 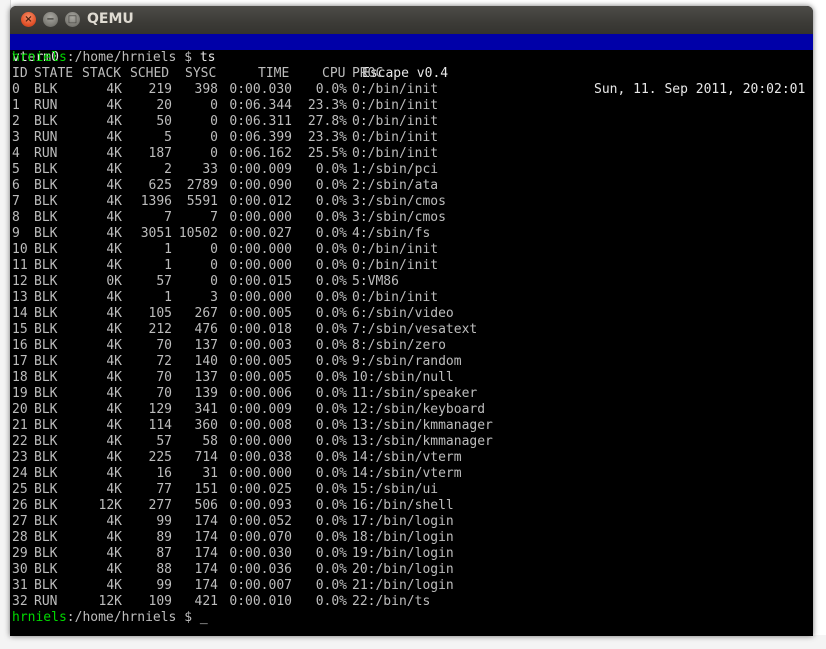 What do you see at coordinates (334, 73) in the screenshot?
I see `column-header-cpu: CPU` at bounding box center [334, 73].